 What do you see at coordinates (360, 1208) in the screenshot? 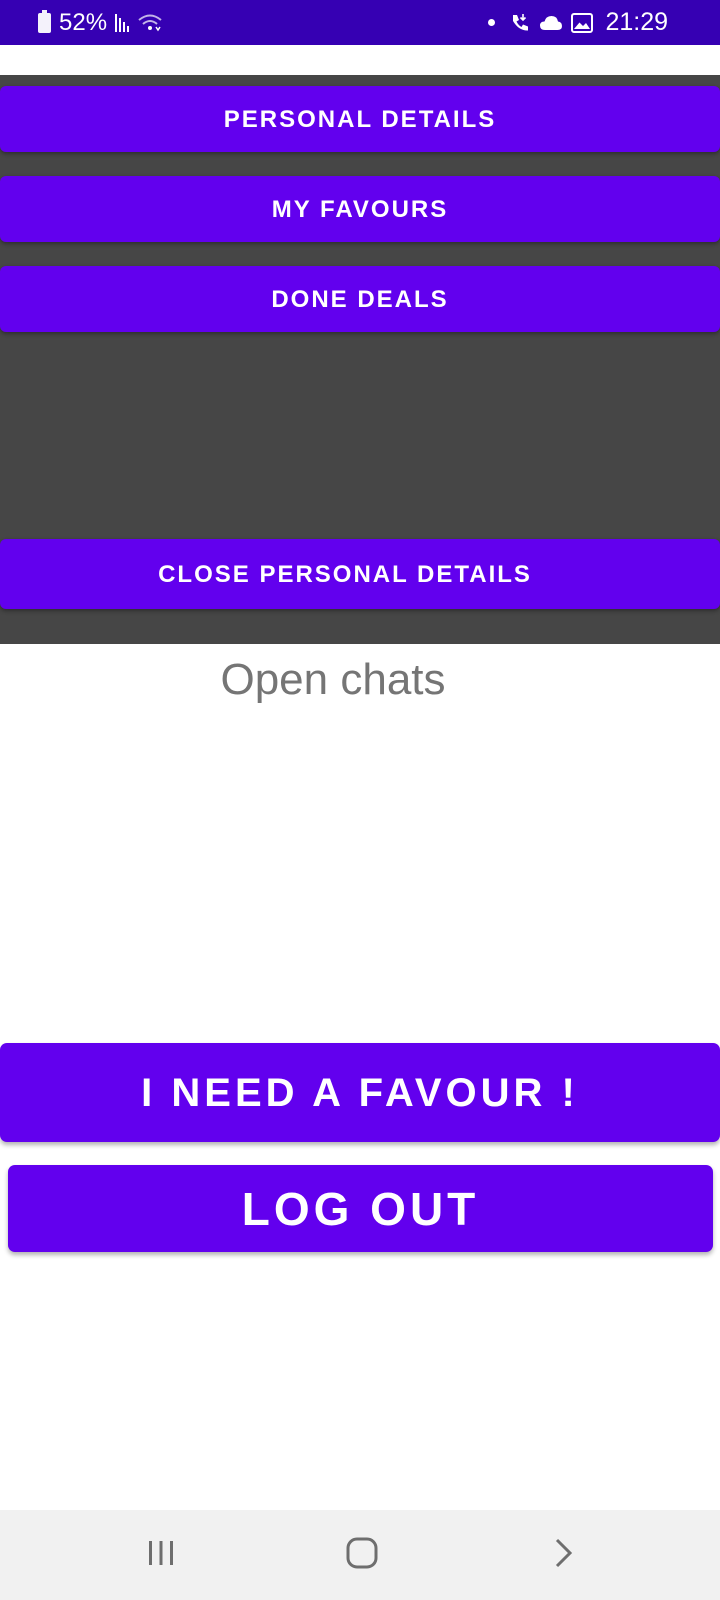
I see `logout-button: LOG OUT` at bounding box center [360, 1208].